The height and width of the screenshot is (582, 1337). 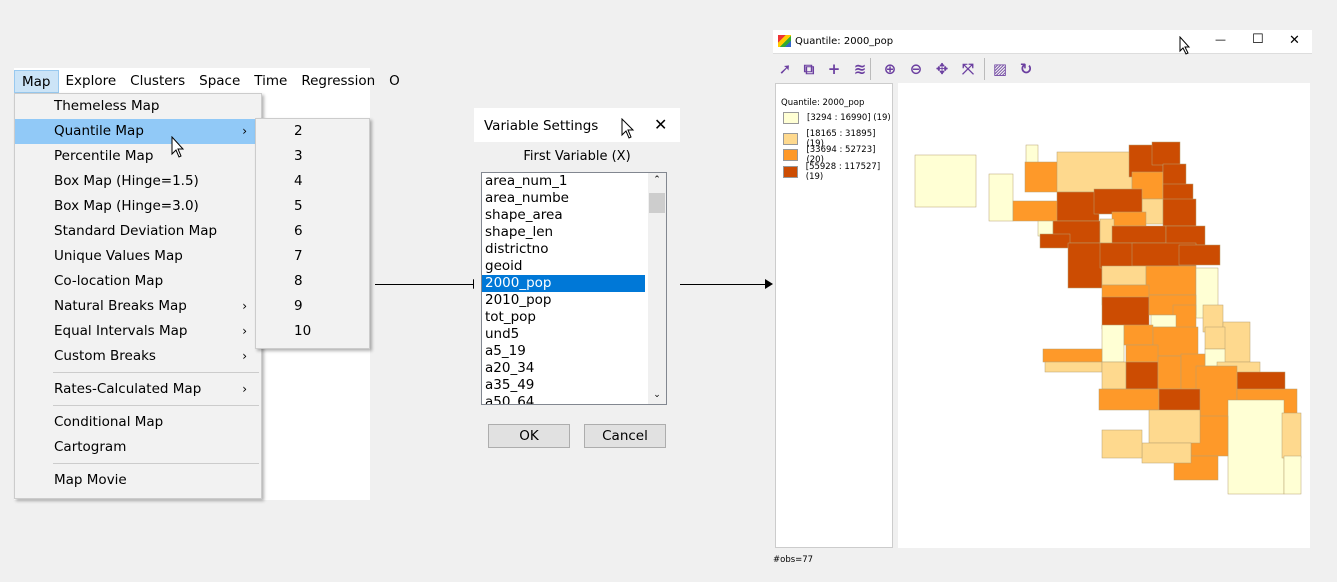 What do you see at coordinates (138, 331) in the screenshot?
I see `menu-item-equal-intervals-map: Equal Intervals Map ›` at bounding box center [138, 331].